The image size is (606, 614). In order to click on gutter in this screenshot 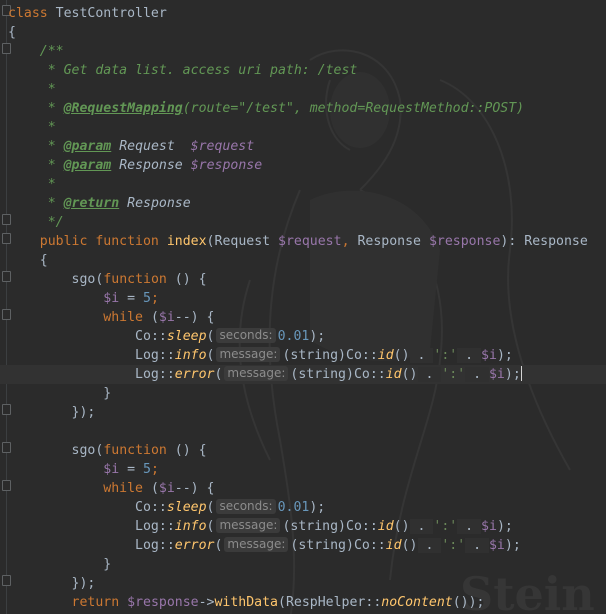, I will do `click(6, 307)`.